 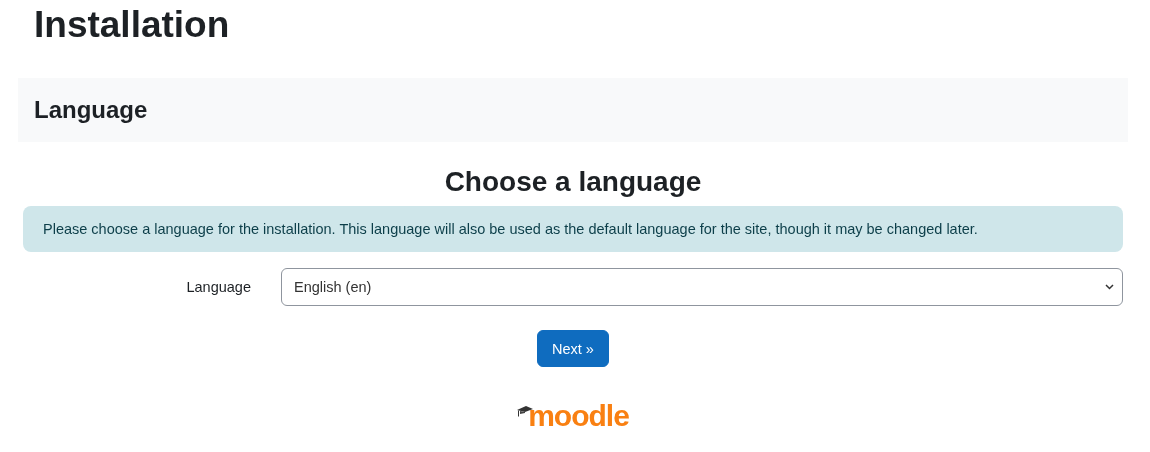 What do you see at coordinates (573, 182) in the screenshot?
I see `heading: Choose a language` at bounding box center [573, 182].